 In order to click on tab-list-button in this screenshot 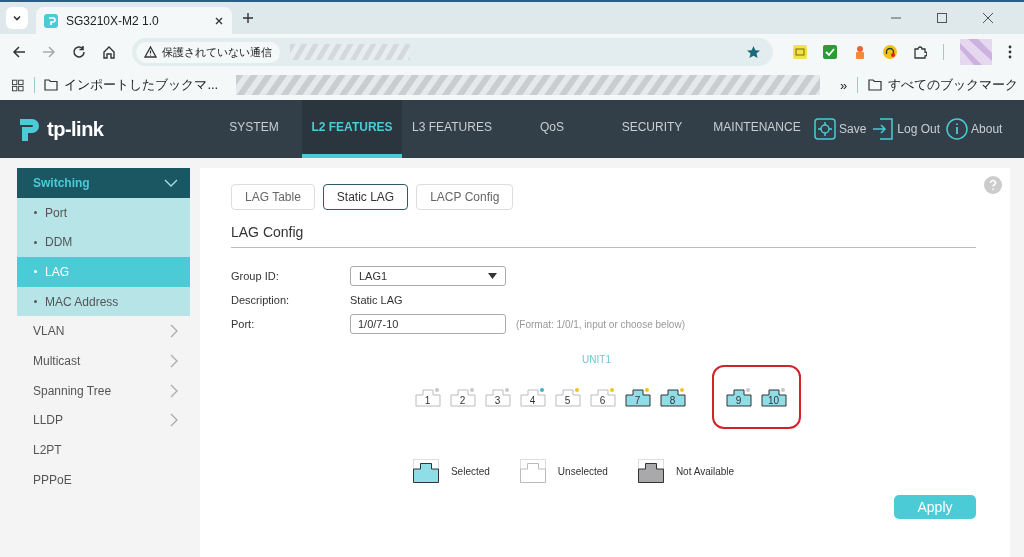, I will do `click(17, 18)`.